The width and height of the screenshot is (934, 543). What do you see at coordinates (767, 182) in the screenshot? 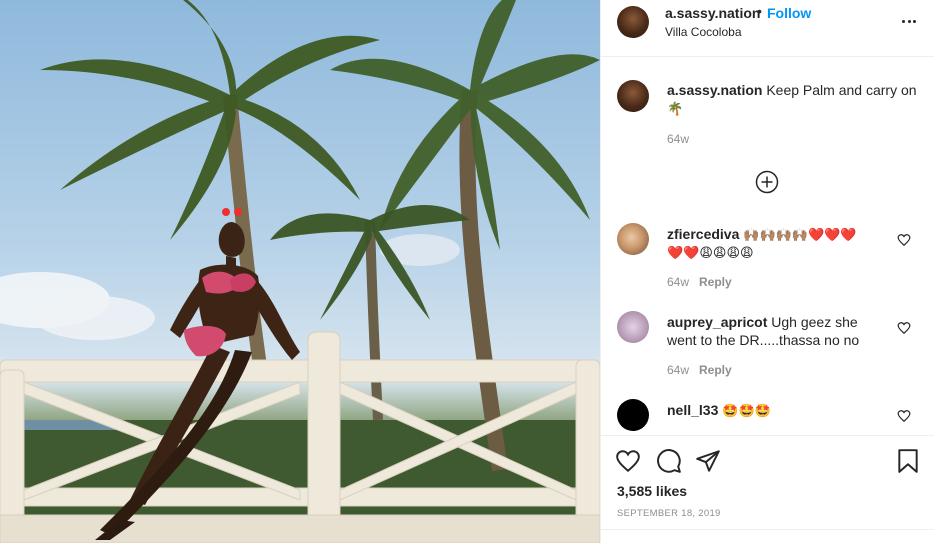
I see `plus-circle-icon` at bounding box center [767, 182].